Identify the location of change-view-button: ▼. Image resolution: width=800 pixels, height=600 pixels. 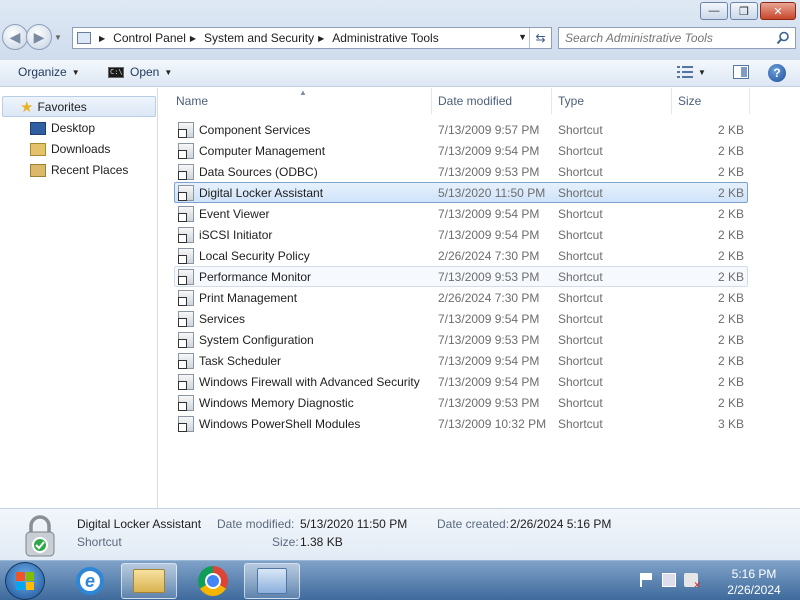
(691, 72).